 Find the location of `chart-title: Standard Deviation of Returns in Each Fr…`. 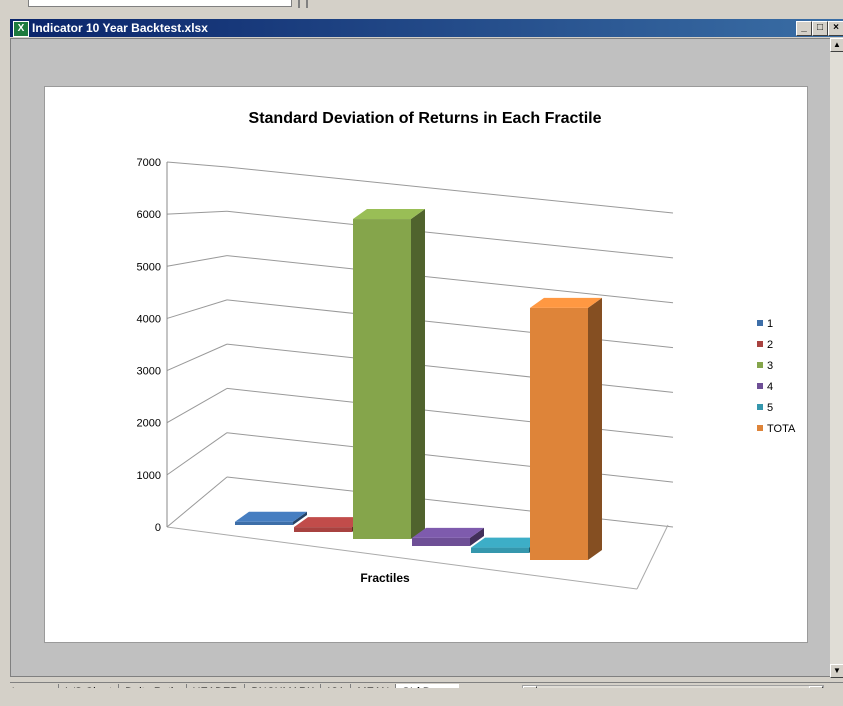

chart-title: Standard Deviation of Returns in Each Fr… is located at coordinates (425, 118).